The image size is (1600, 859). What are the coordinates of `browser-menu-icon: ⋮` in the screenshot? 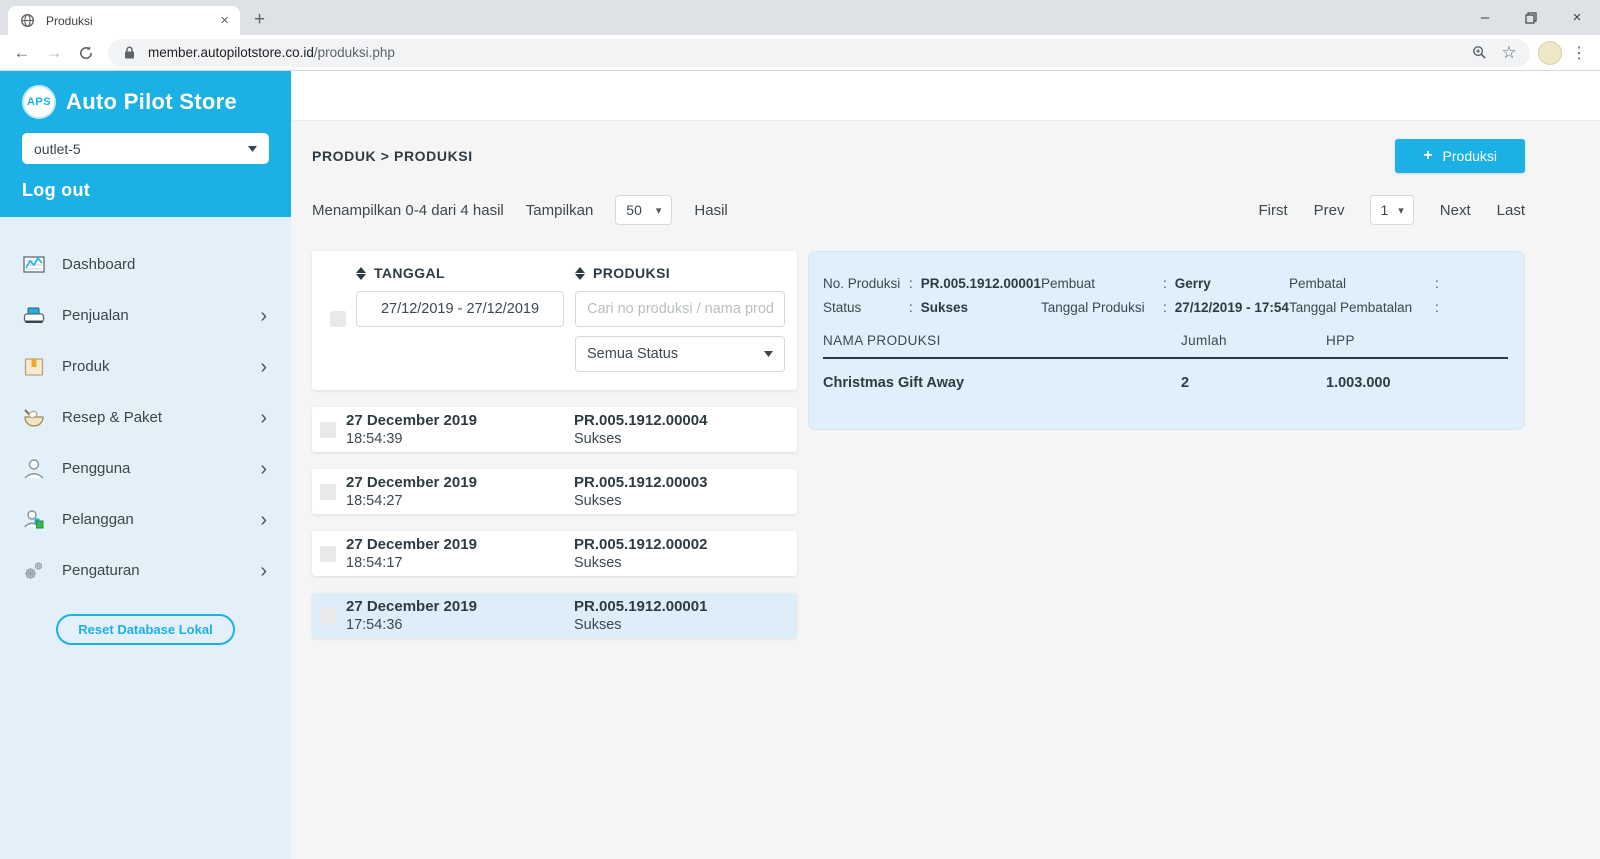 It's located at (1579, 53).